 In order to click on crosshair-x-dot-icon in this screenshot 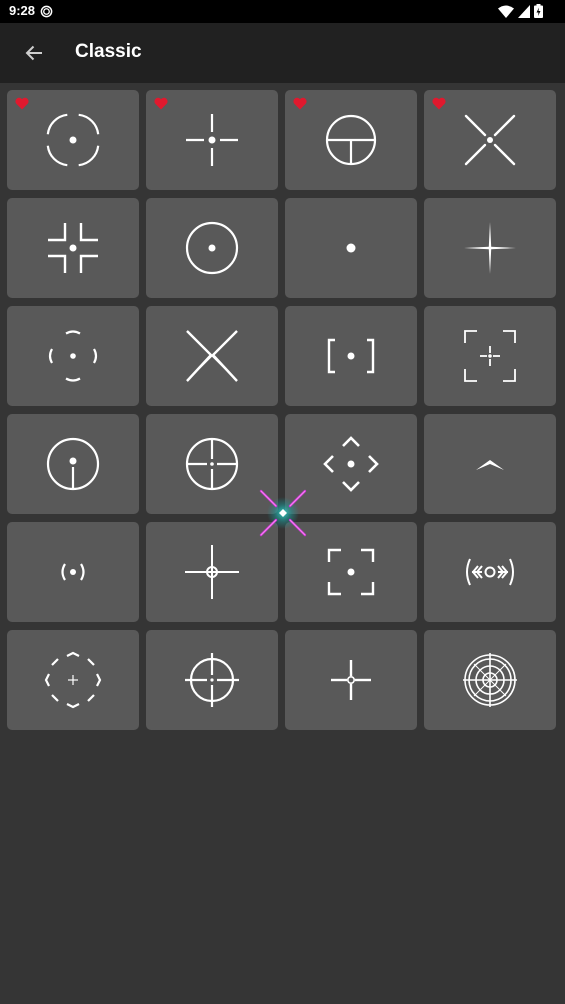, I will do `click(490, 140)`.